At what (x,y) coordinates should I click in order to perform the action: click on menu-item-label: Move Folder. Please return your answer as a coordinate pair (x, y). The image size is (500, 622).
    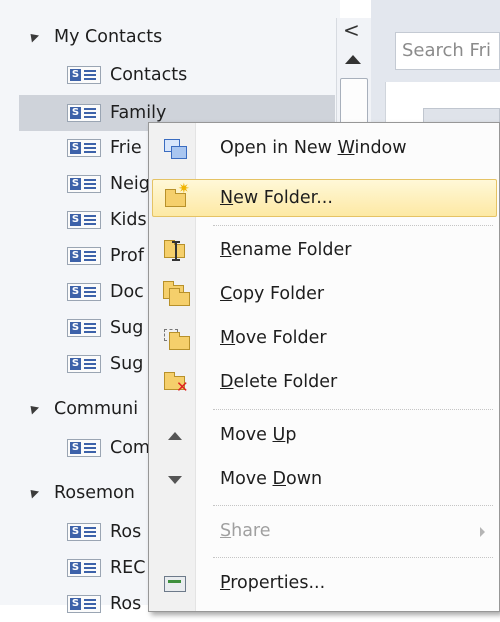
    Looking at the image, I should click on (273, 338).